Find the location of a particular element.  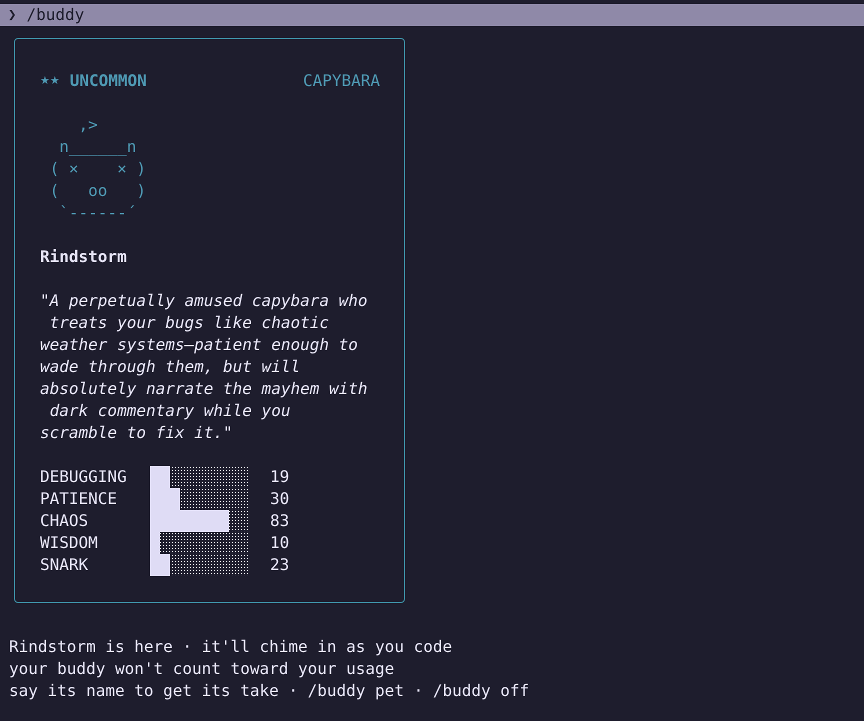

stat-value: 23 is located at coordinates (280, 565).